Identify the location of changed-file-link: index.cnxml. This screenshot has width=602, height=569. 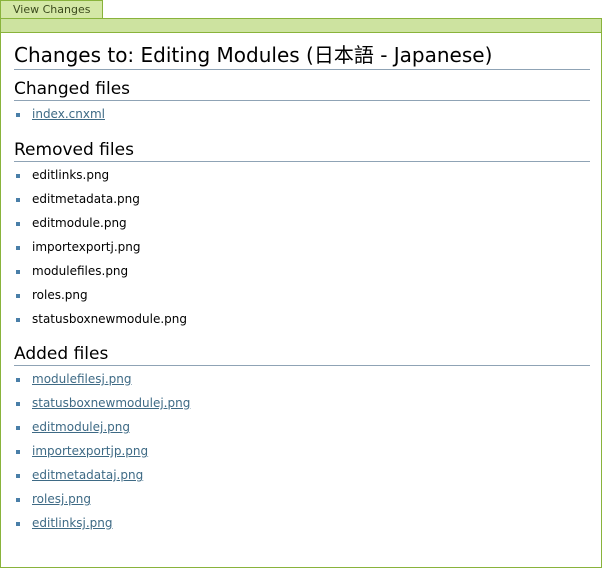
(68, 114).